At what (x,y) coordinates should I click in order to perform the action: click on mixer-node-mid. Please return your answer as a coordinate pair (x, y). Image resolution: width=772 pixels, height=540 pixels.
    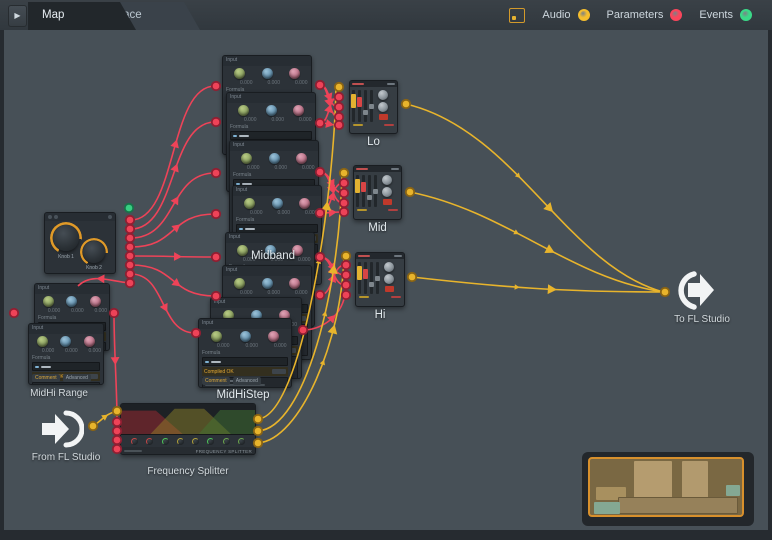
    Looking at the image, I should click on (377, 192).